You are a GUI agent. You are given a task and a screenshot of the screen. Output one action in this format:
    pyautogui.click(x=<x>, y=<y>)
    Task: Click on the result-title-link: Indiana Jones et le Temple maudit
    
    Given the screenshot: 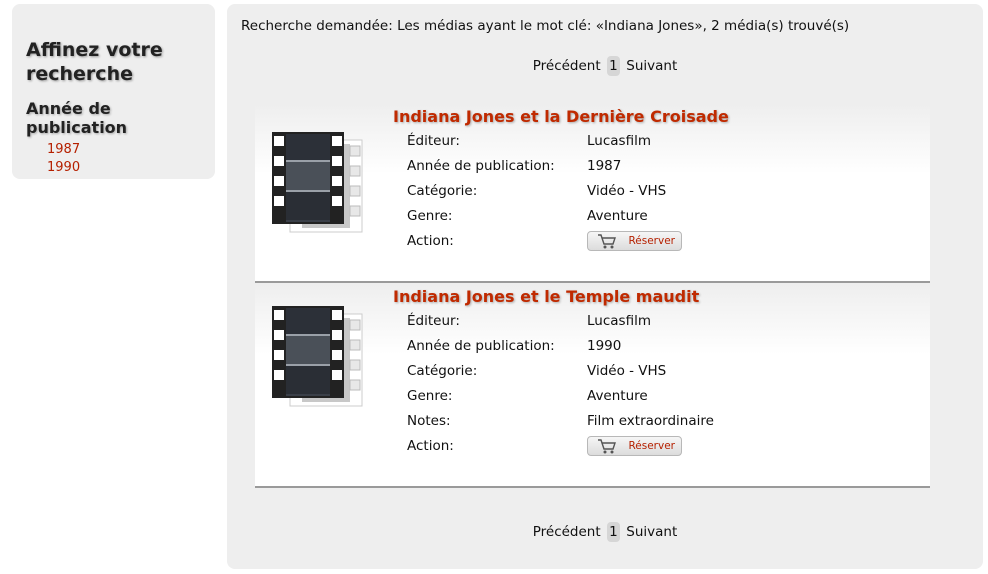 What is the action you would take?
    pyautogui.click(x=546, y=296)
    